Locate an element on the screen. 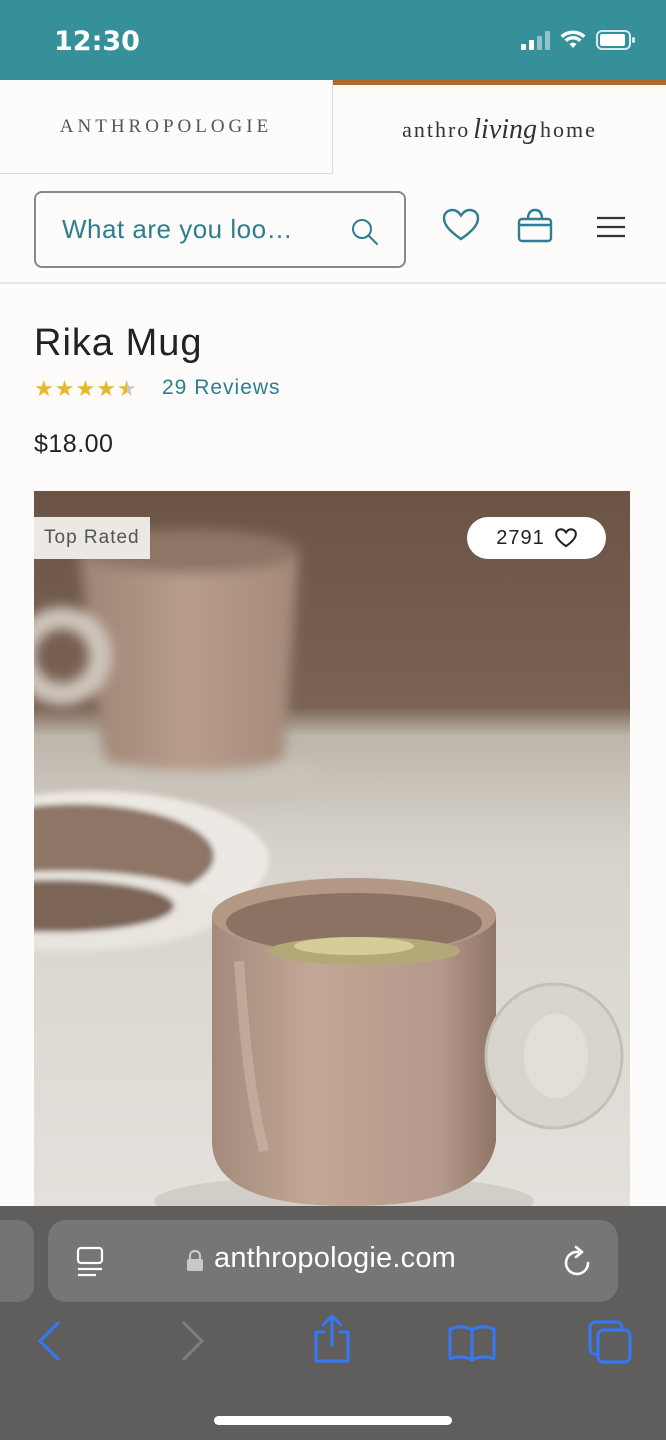 The height and width of the screenshot is (1440, 666). url-text: anthropologie.com is located at coordinates (335, 1258).